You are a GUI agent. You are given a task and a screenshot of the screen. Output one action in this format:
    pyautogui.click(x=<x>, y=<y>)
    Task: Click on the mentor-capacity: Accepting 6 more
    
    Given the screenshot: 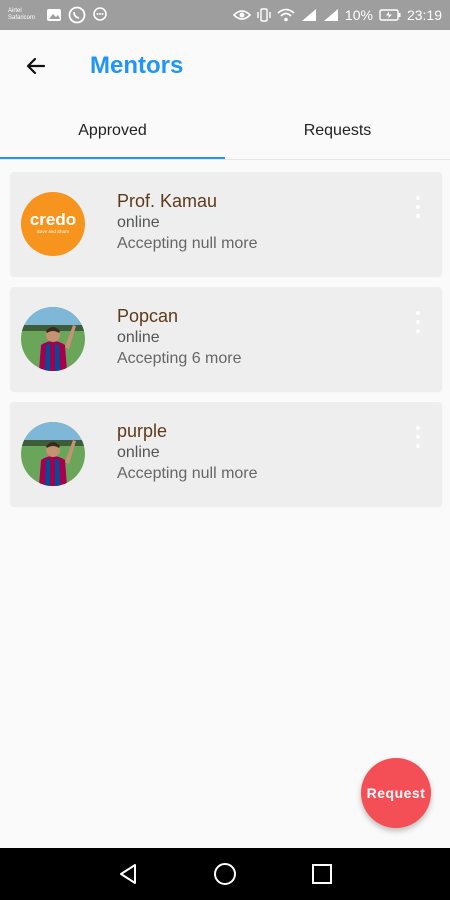 What is the action you would take?
    pyautogui.click(x=179, y=358)
    